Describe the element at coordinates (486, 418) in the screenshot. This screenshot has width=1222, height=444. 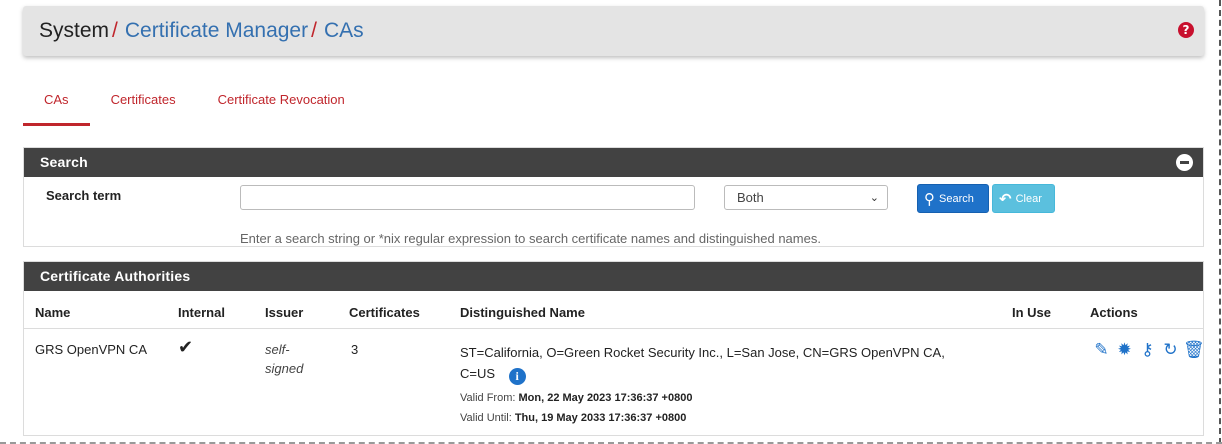
I see `valid-until-label: Valid Until:` at that location.